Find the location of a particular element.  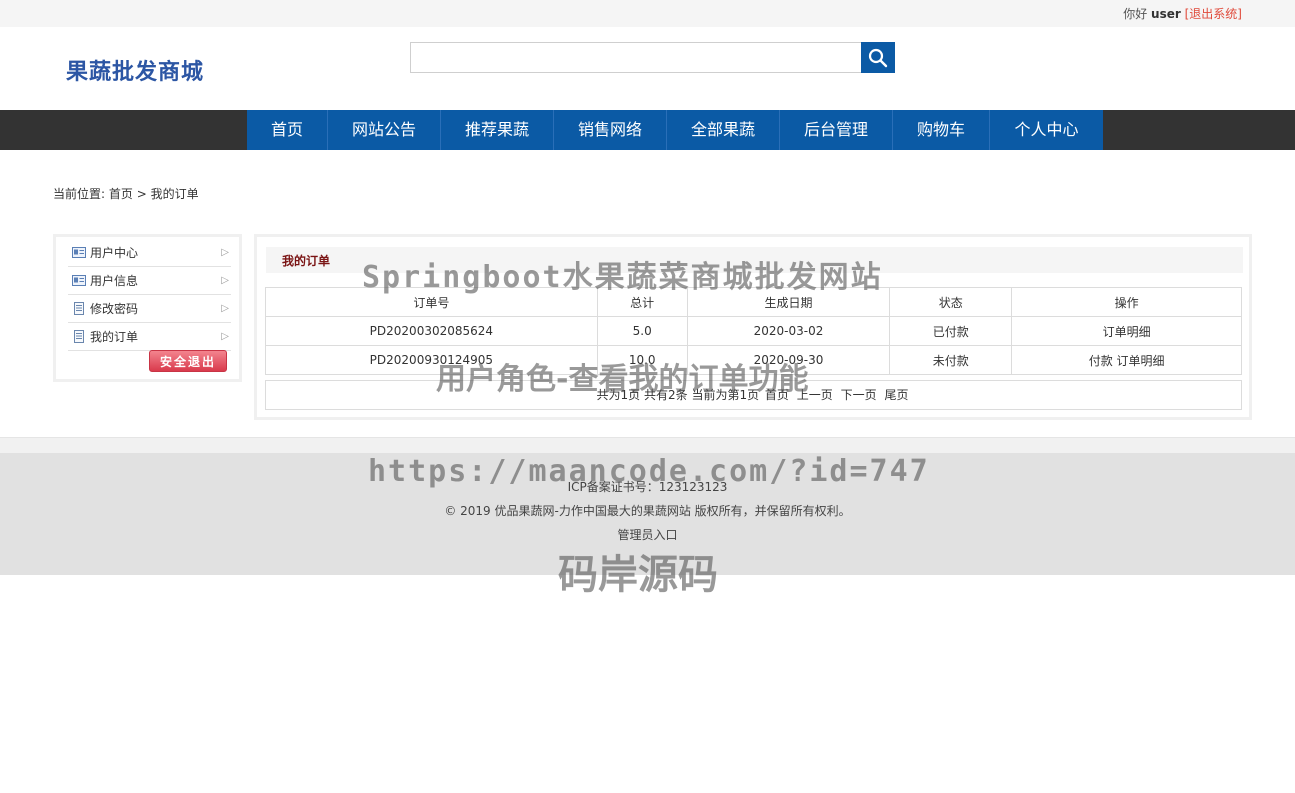

pager-last-link: 尾页 is located at coordinates (896, 395).